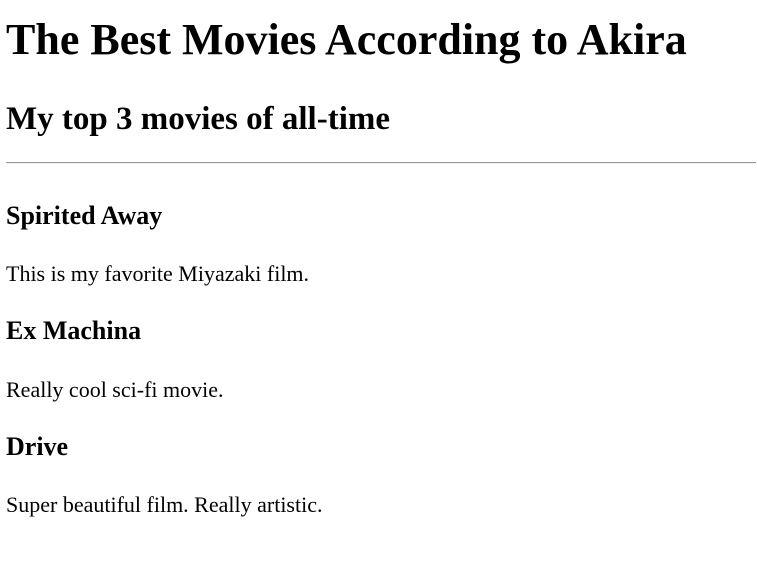  I want to click on movie-title-drive: Drive, so click(37, 446).